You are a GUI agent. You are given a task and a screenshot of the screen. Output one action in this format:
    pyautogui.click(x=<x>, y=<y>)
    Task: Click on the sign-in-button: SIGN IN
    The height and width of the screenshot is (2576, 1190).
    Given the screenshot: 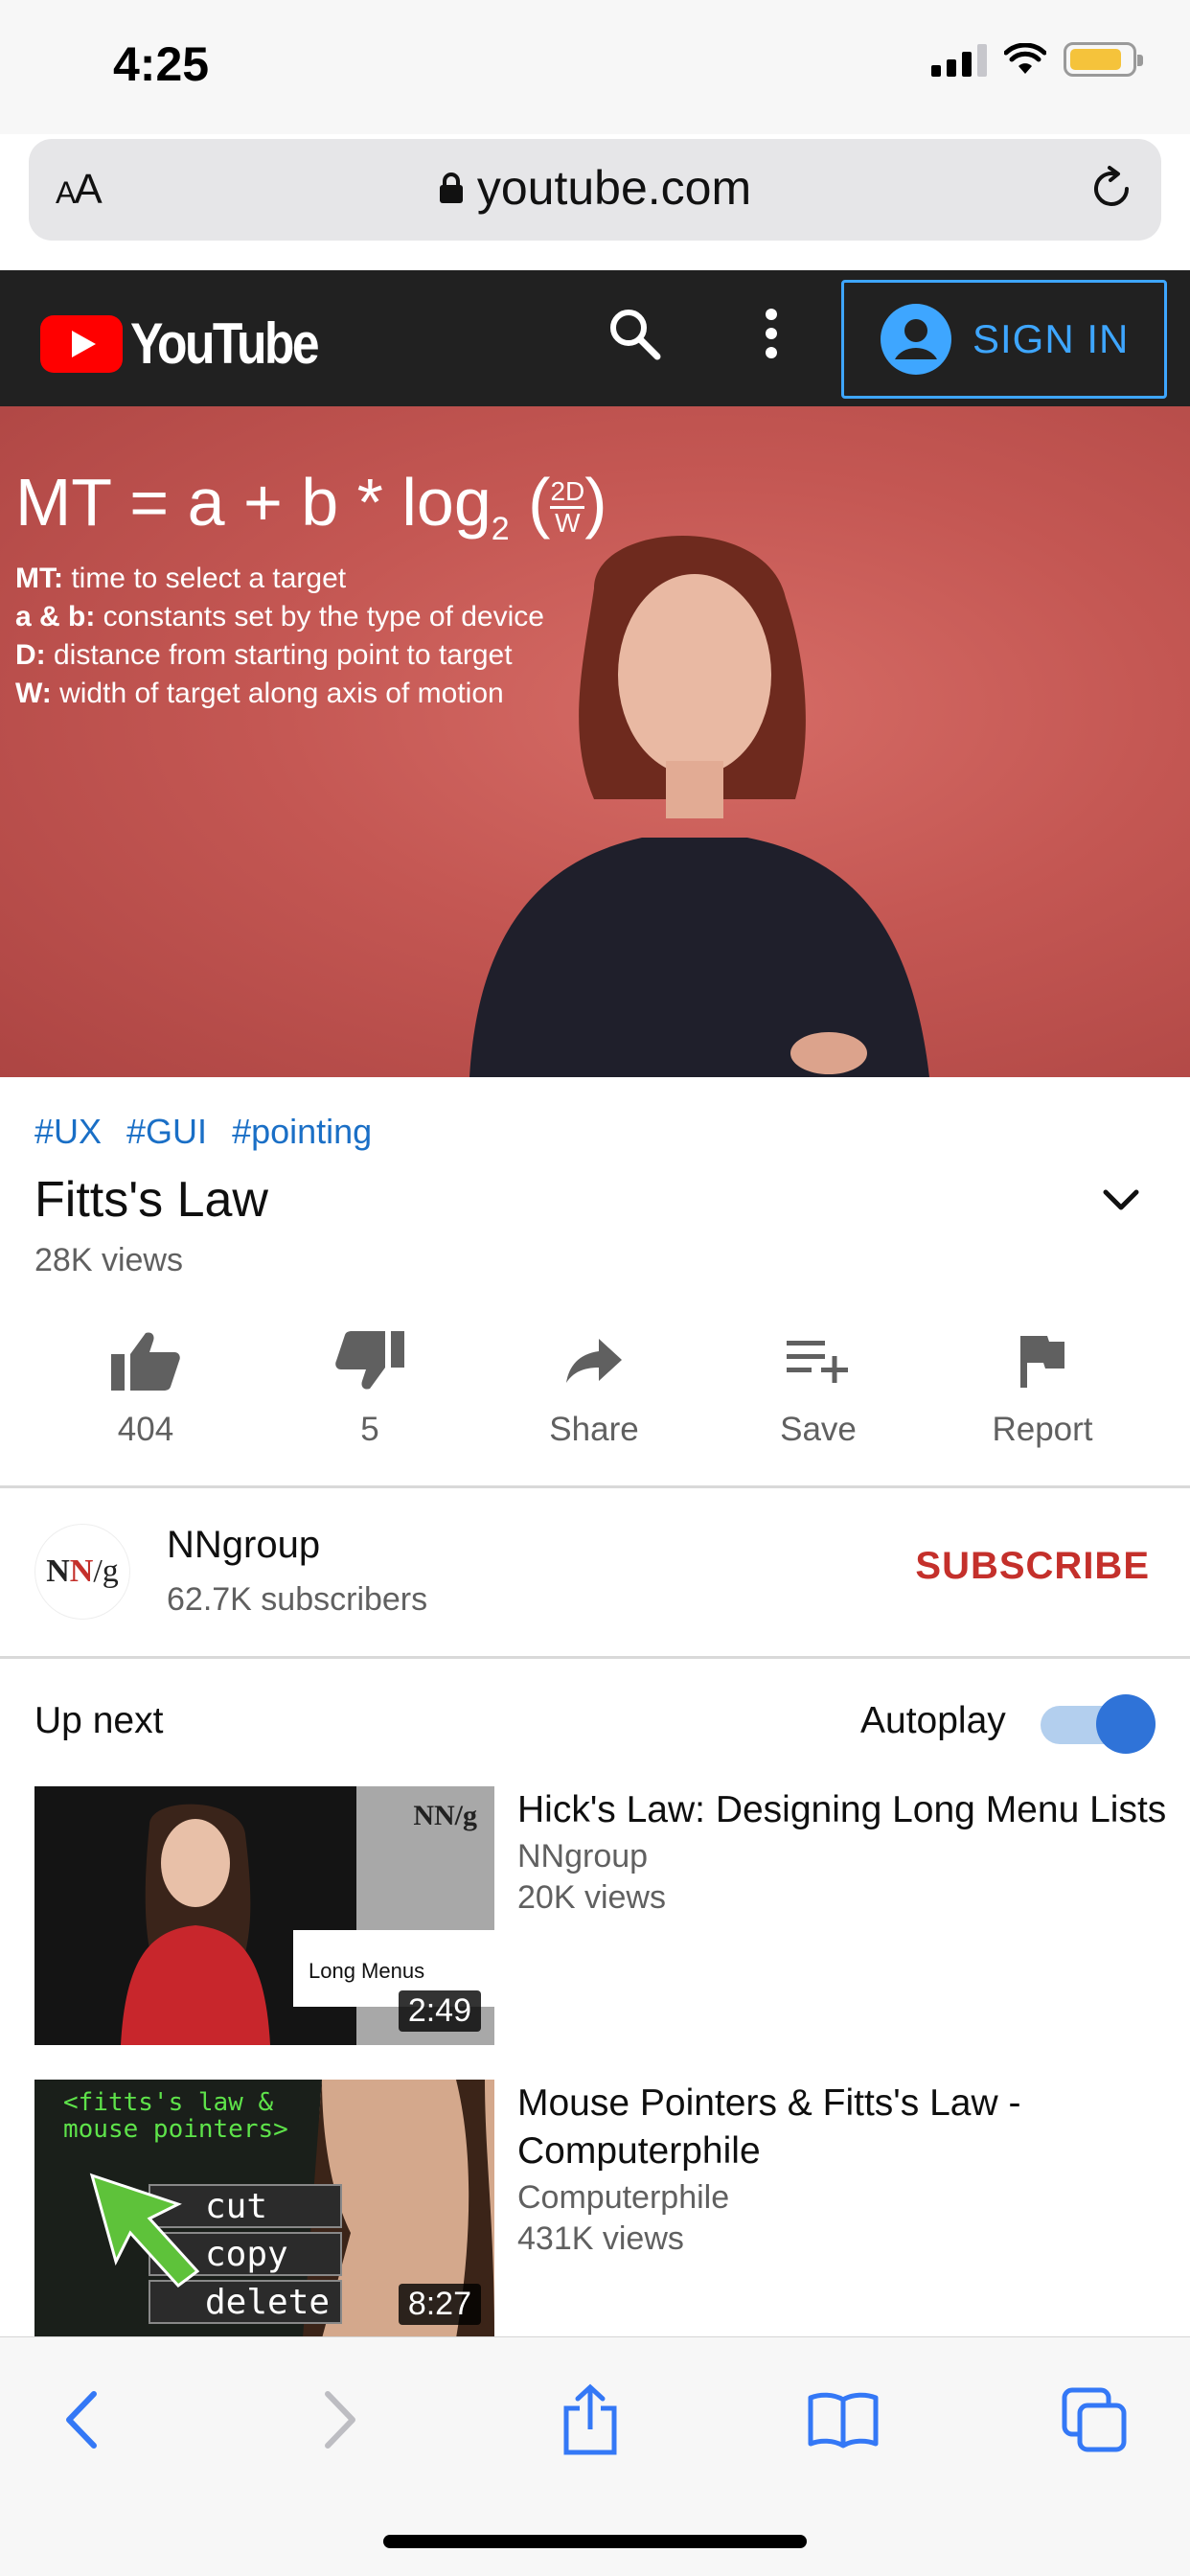 What is the action you would take?
    pyautogui.click(x=1004, y=339)
    